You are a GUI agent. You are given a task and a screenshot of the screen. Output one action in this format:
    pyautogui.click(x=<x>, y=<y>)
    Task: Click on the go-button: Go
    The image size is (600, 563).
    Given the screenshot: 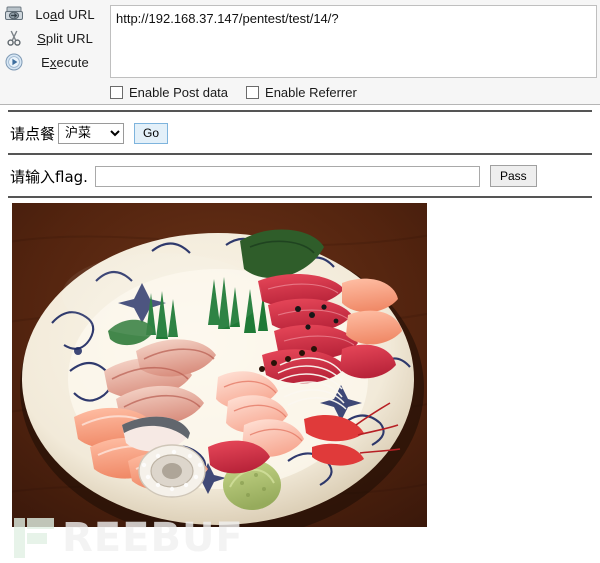 What is the action you would take?
    pyautogui.click(x=151, y=133)
    